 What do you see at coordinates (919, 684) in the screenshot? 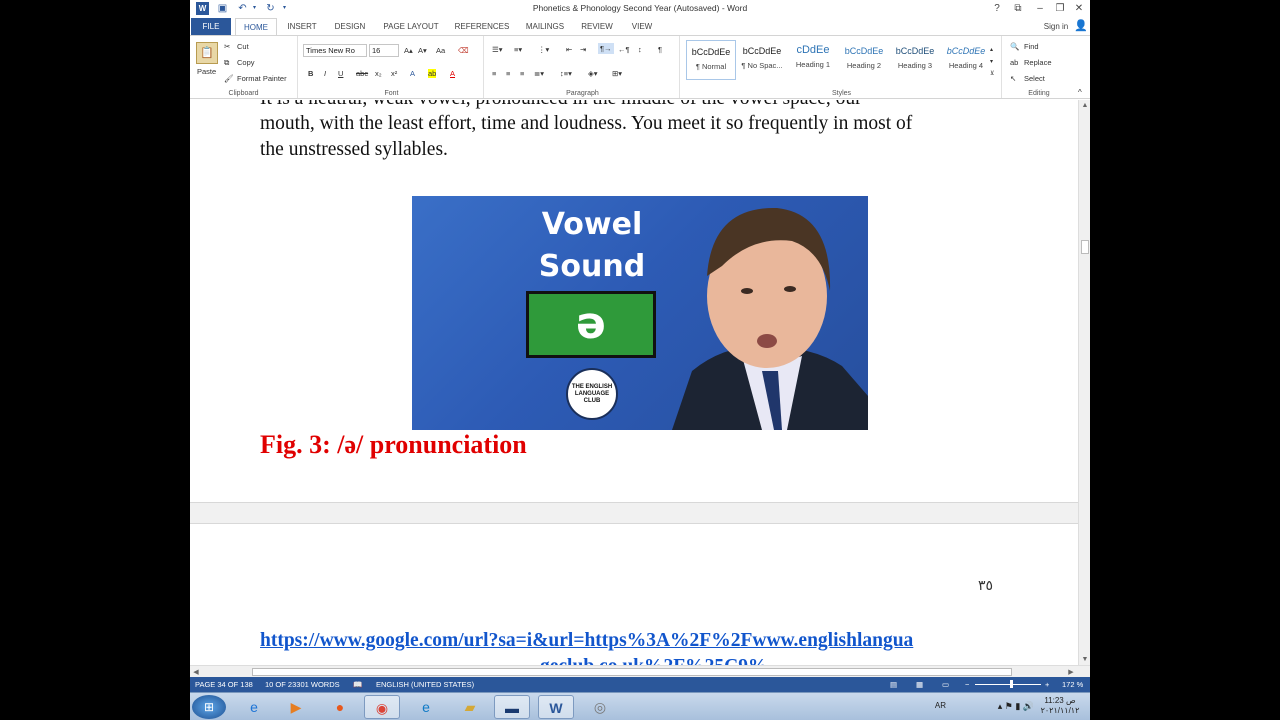
I see `print-layout-icon: ▦` at bounding box center [919, 684].